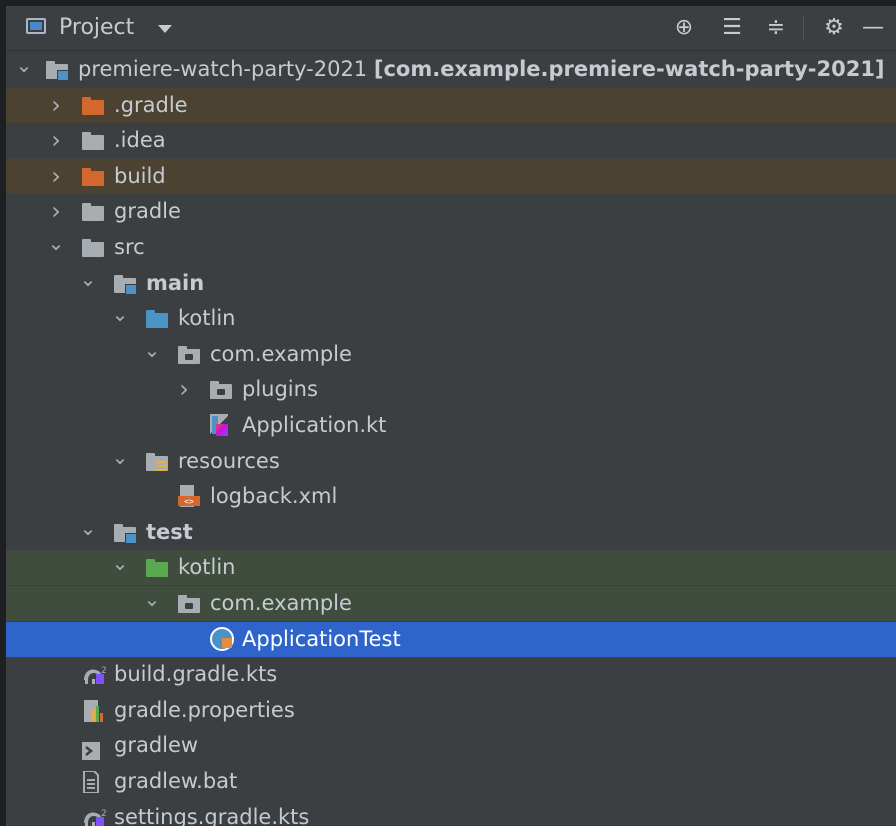  I want to click on minimize-icon: —, so click(873, 28).